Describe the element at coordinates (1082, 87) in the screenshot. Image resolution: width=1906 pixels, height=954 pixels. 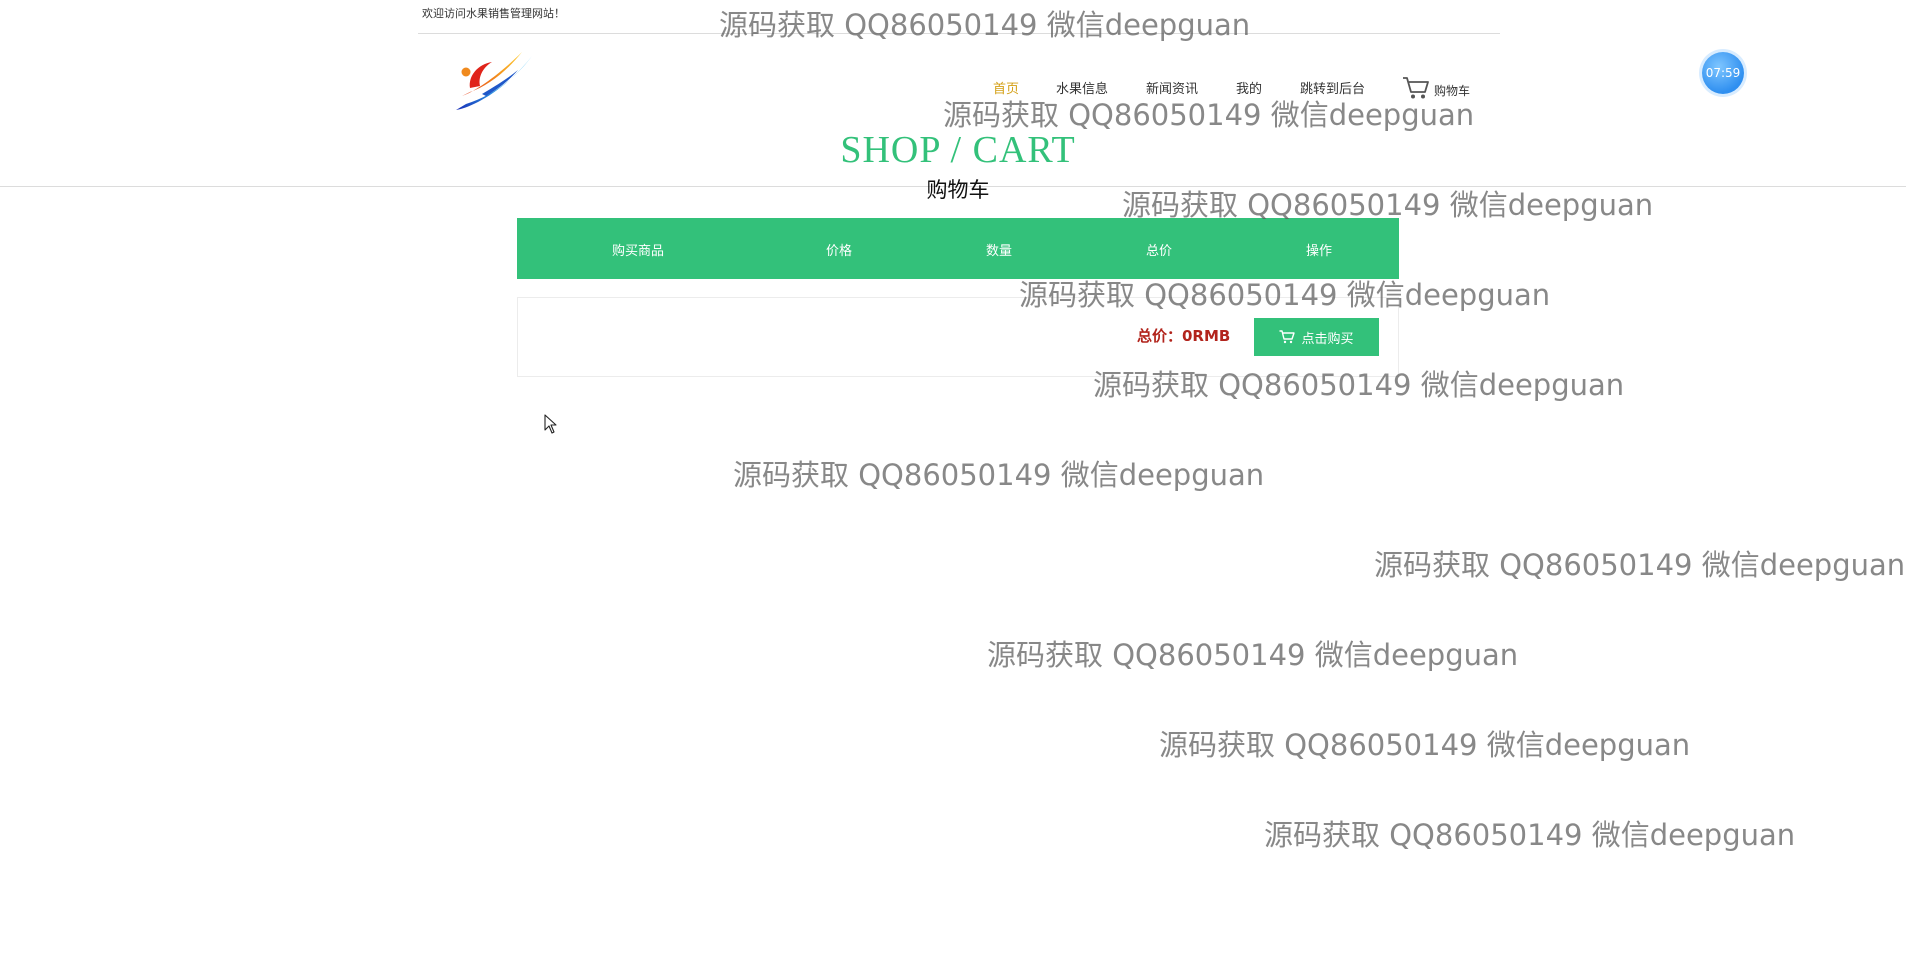
I see `nav-fruit-info: 水果信息` at that location.